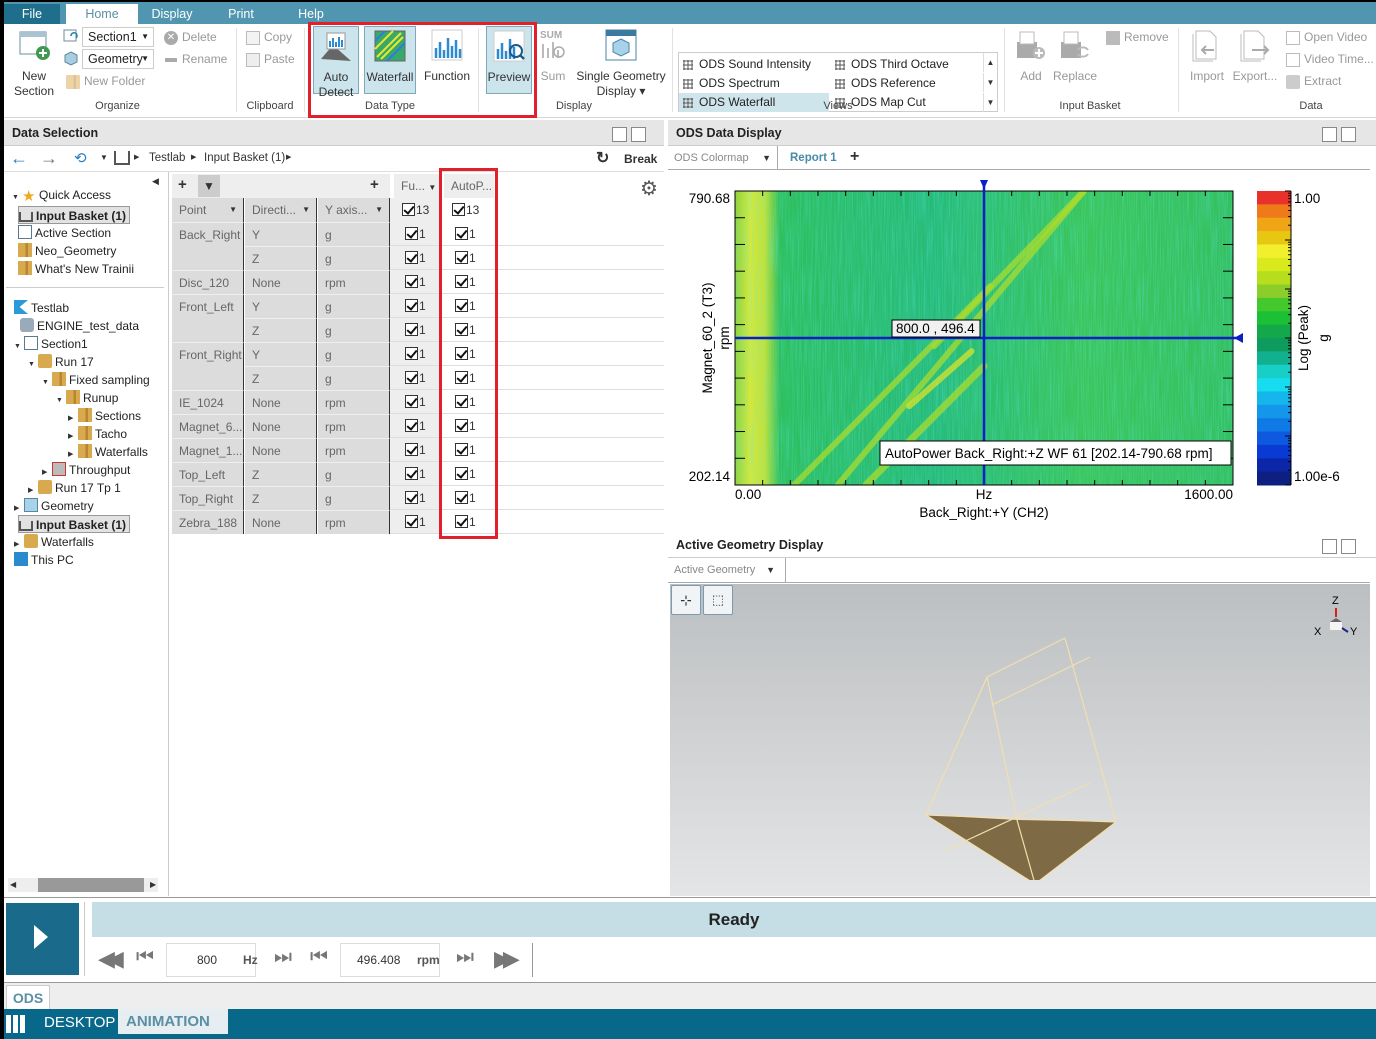  Describe the element at coordinates (602, 158) in the screenshot. I see `refresh-icon: ↻` at that location.